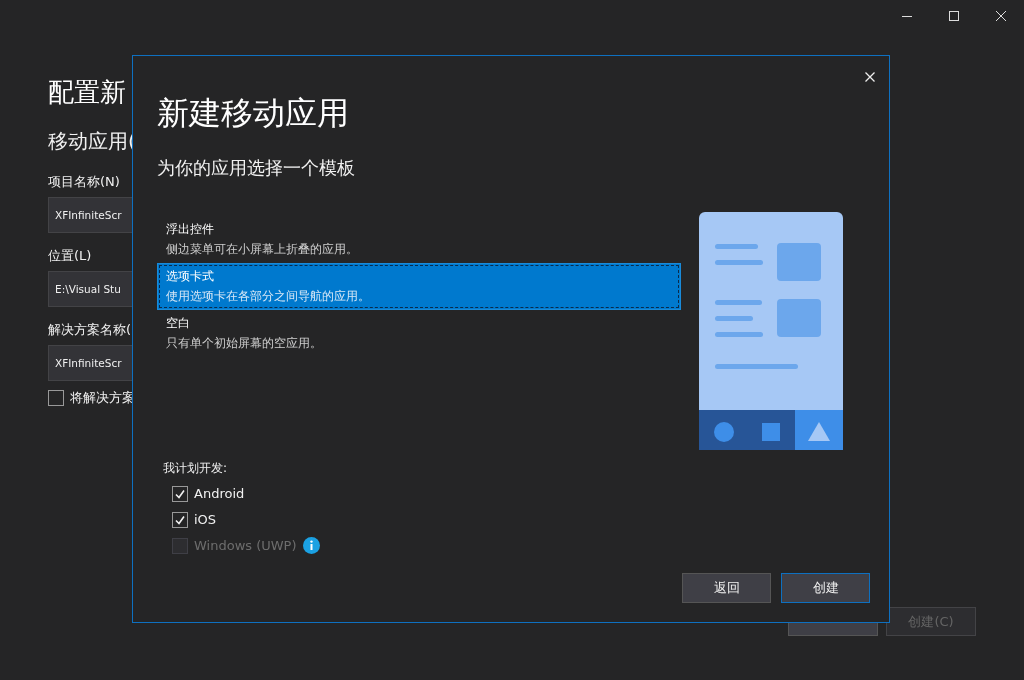  What do you see at coordinates (90, 330) in the screenshot?
I see `field-label: 解决方案名称(` at bounding box center [90, 330].